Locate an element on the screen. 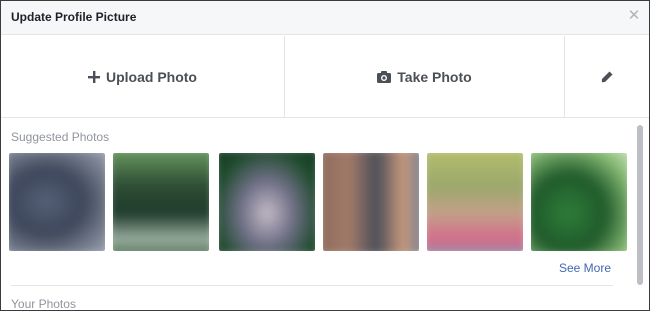  your-photos-heading: Your Photos is located at coordinates (43, 304).